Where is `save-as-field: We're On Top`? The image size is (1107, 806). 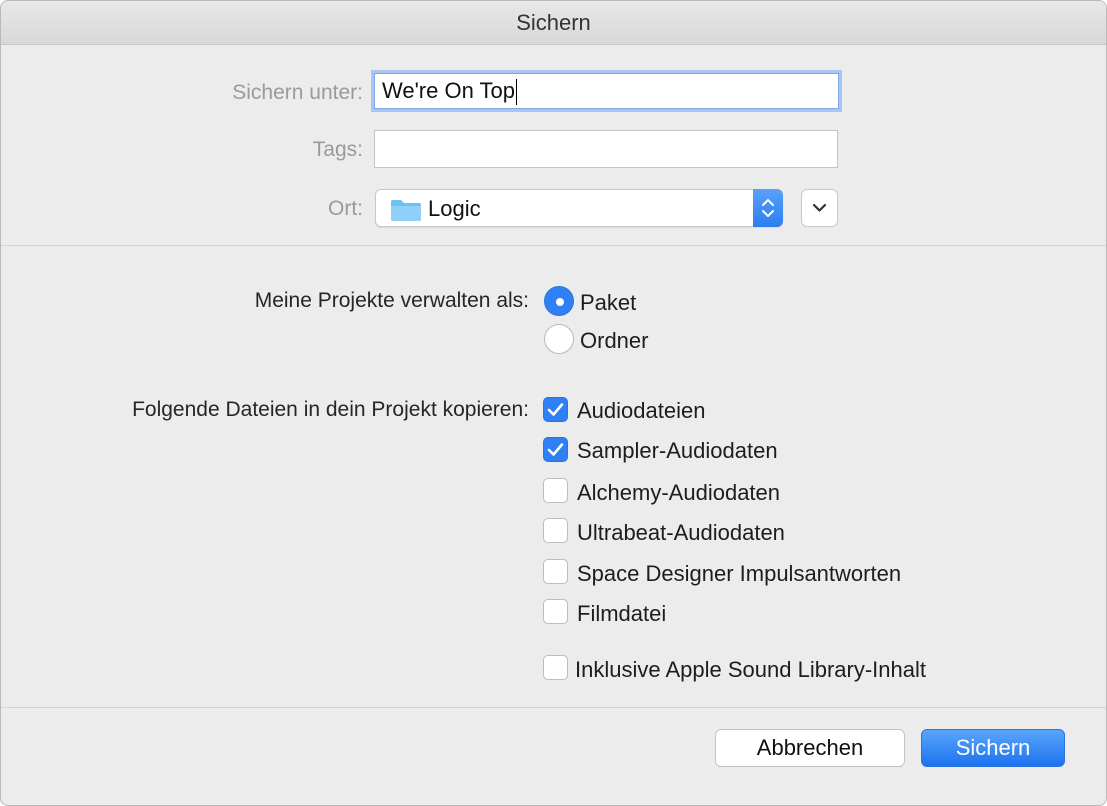 save-as-field: We're On Top is located at coordinates (606, 91).